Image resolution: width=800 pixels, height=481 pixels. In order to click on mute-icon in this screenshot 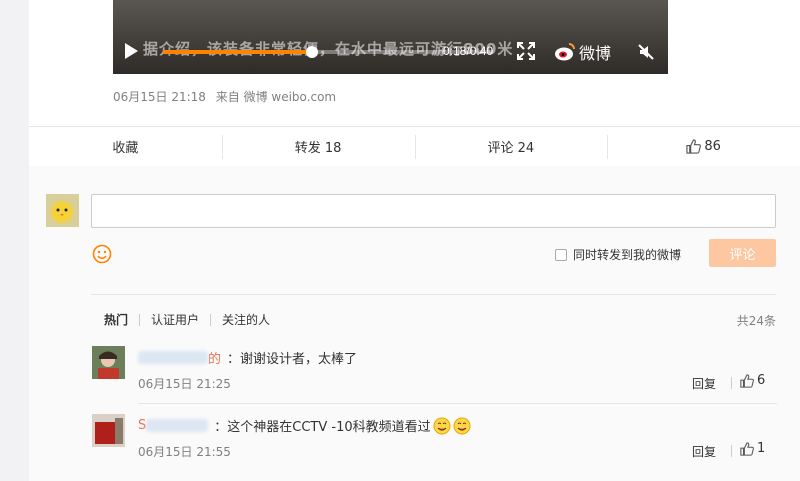, I will do `click(646, 52)`.